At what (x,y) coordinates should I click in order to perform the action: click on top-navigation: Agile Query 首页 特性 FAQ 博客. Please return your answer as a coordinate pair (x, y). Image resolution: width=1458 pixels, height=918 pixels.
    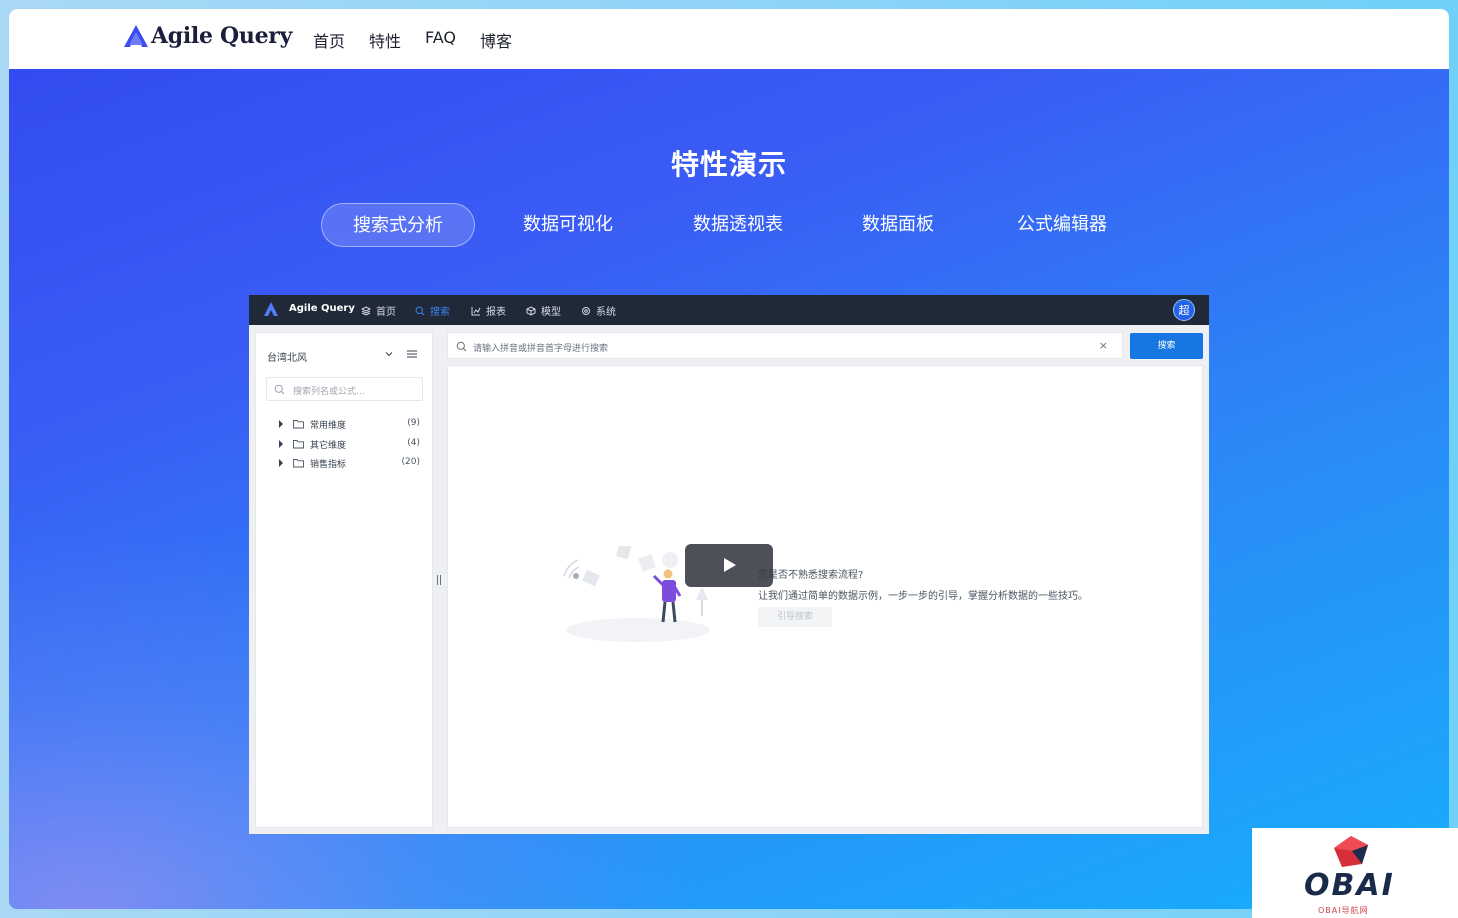
    Looking at the image, I should click on (729, 39).